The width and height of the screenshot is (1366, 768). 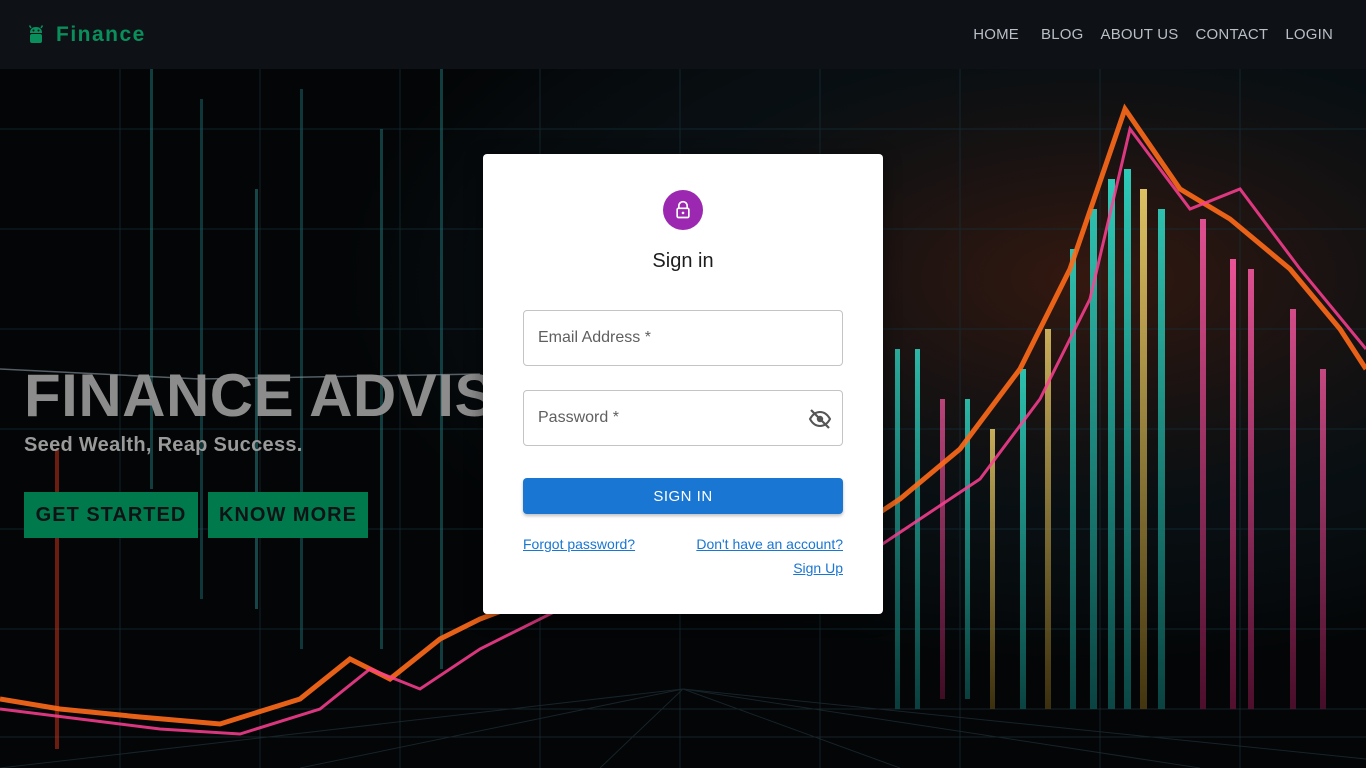 I want to click on password-field: Password *, so click(x=683, y=418).